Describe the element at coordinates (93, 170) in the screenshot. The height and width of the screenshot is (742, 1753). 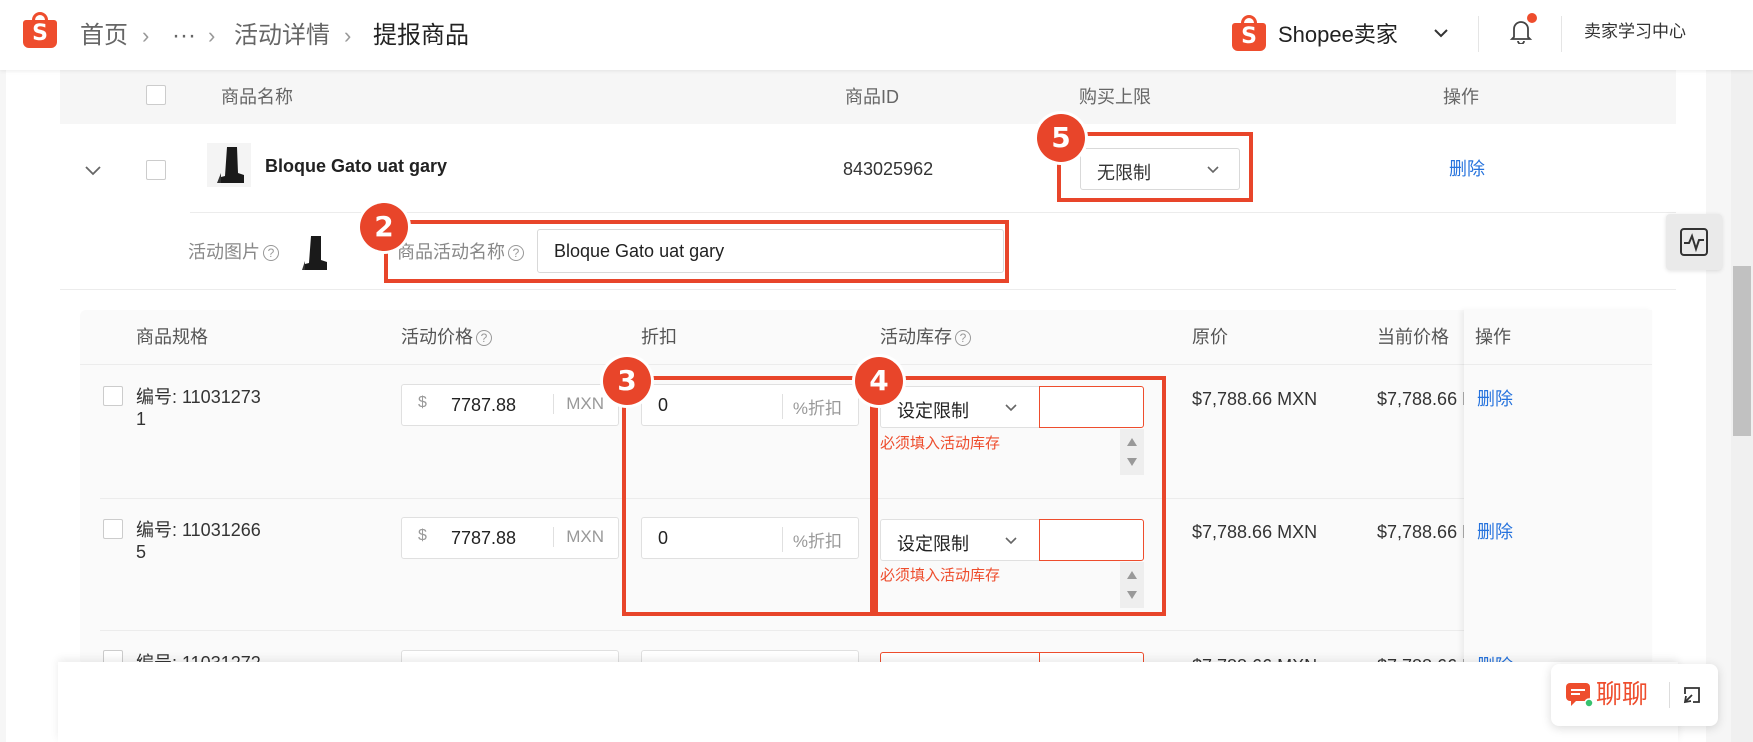
I see `expand-chevron-icon` at that location.